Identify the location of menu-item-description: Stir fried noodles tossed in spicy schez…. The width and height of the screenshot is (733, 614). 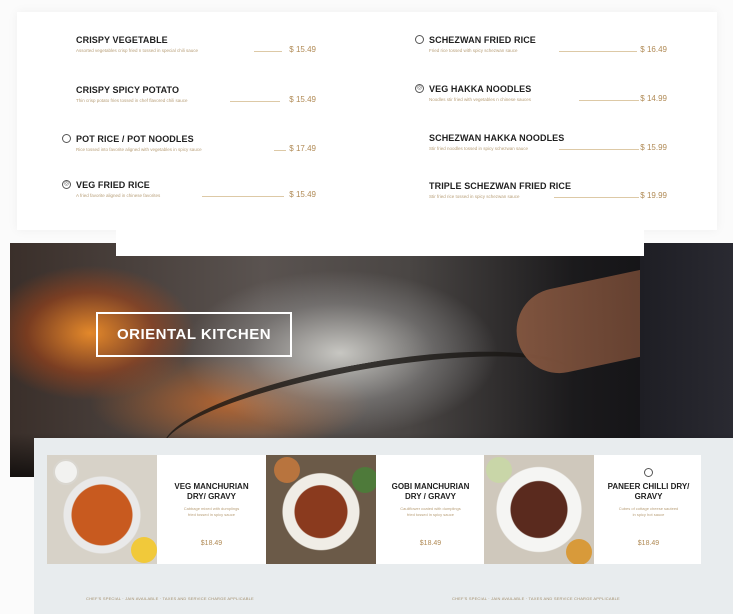
(479, 148).